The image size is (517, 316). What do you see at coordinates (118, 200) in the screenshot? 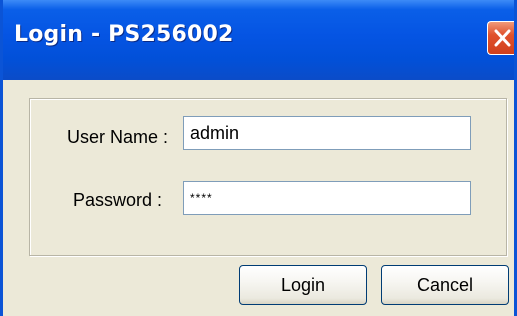
I see `password-label: Password :` at bounding box center [118, 200].